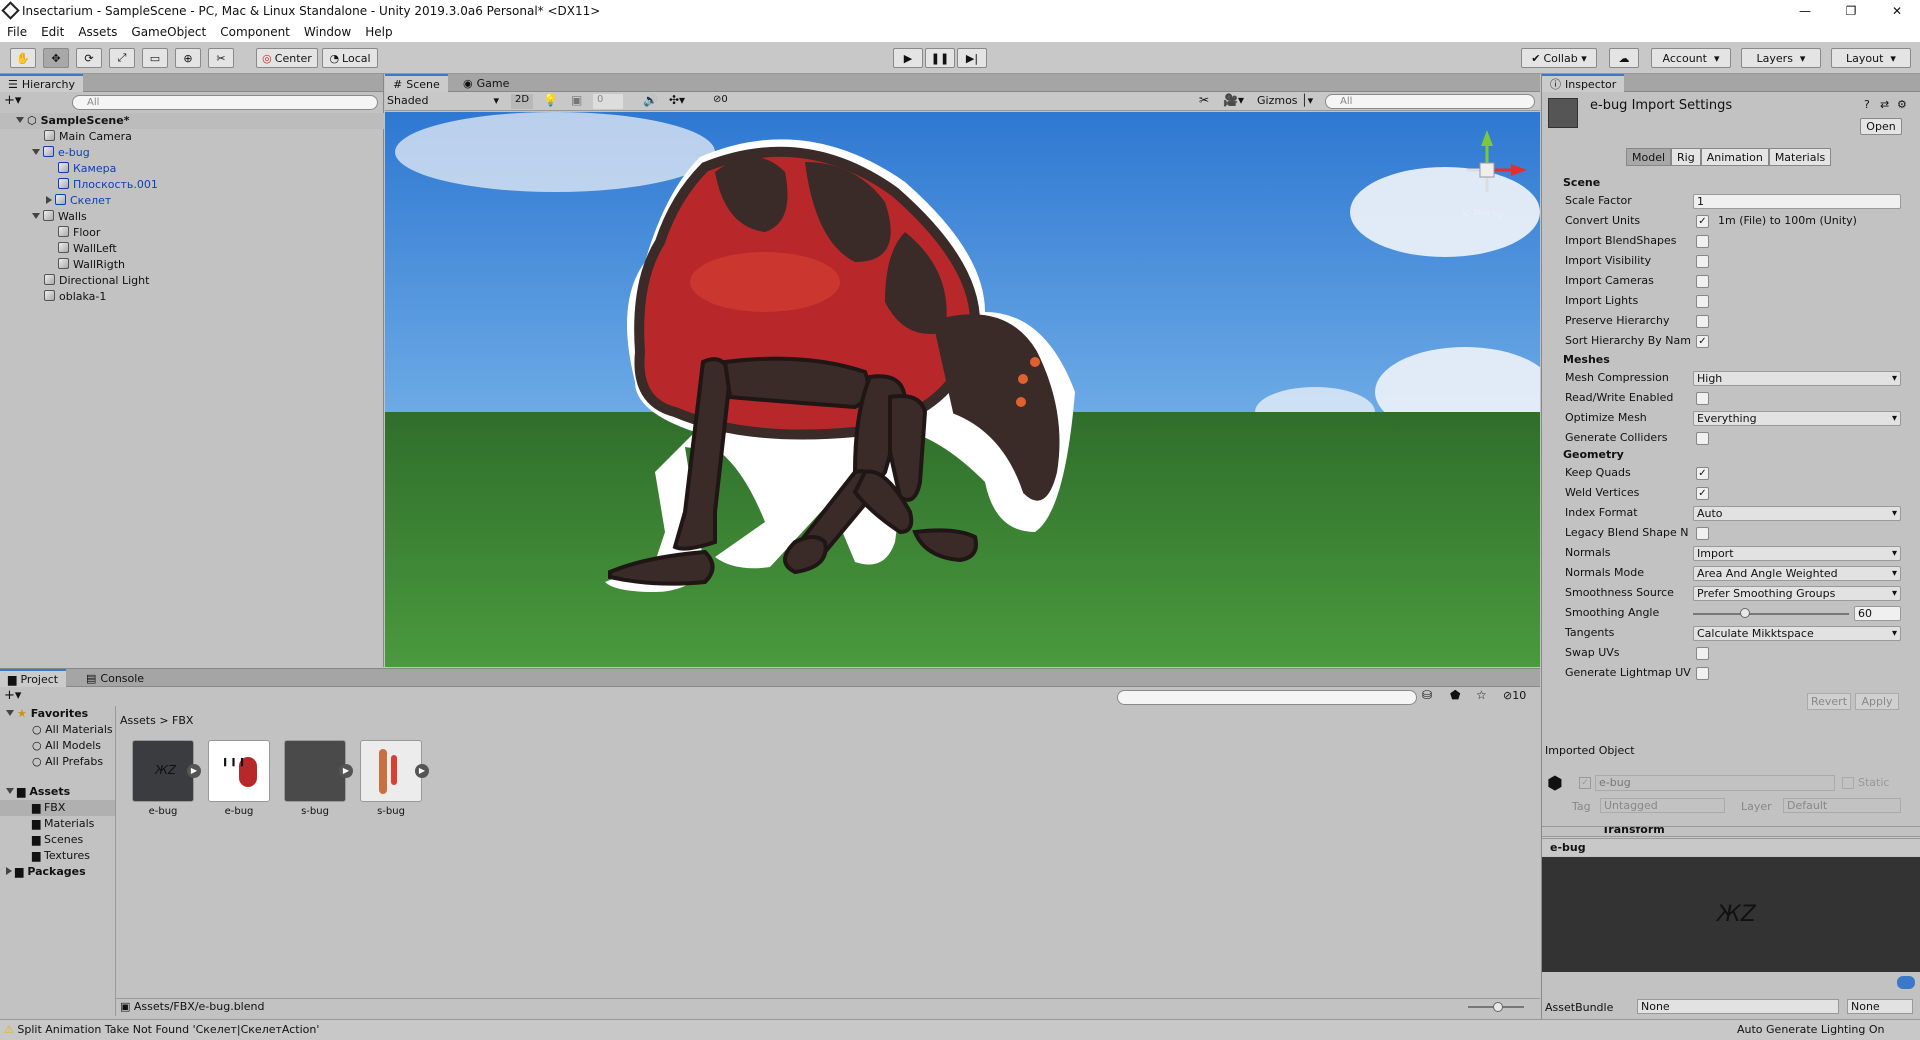  I want to click on scene-search-input: All, so click(1430, 101).